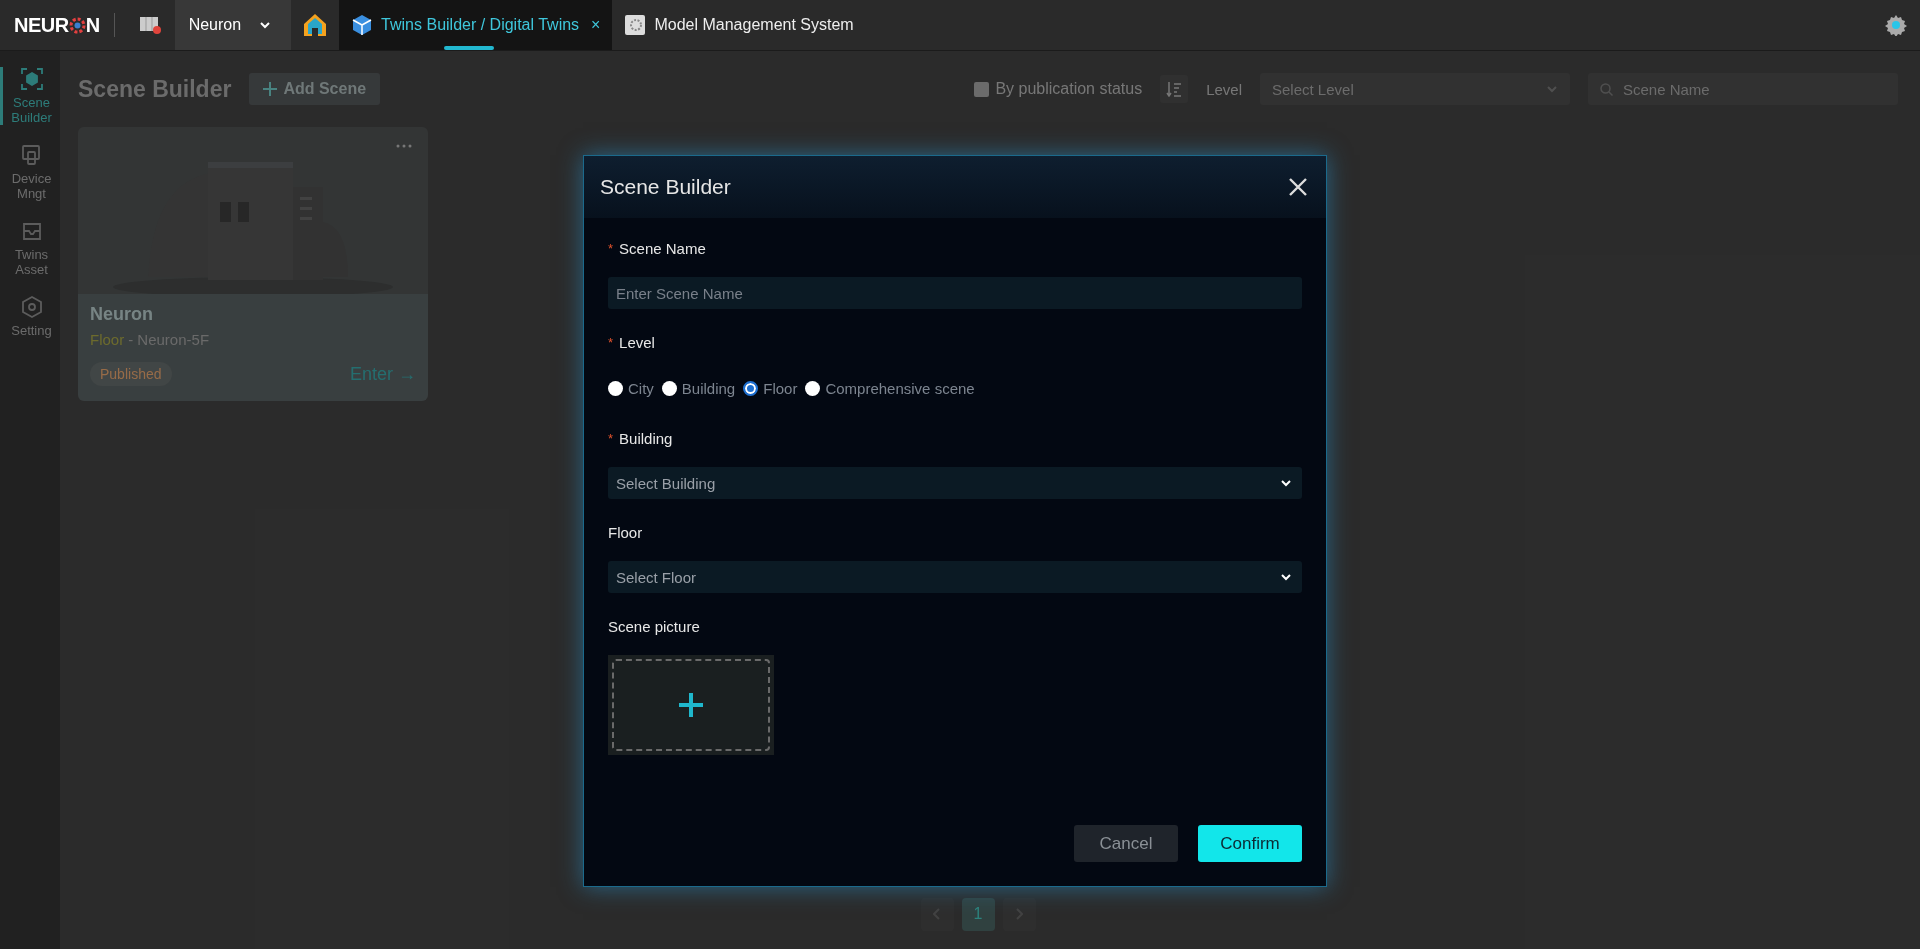 This screenshot has width=1920, height=949. What do you see at coordinates (1298, 187) in the screenshot?
I see `close-icon` at bounding box center [1298, 187].